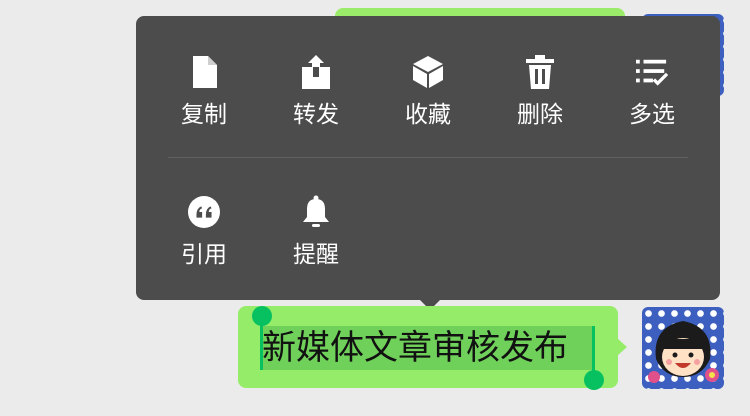 The height and width of the screenshot is (416, 750). I want to click on menu-item-label: 多选, so click(652, 115).